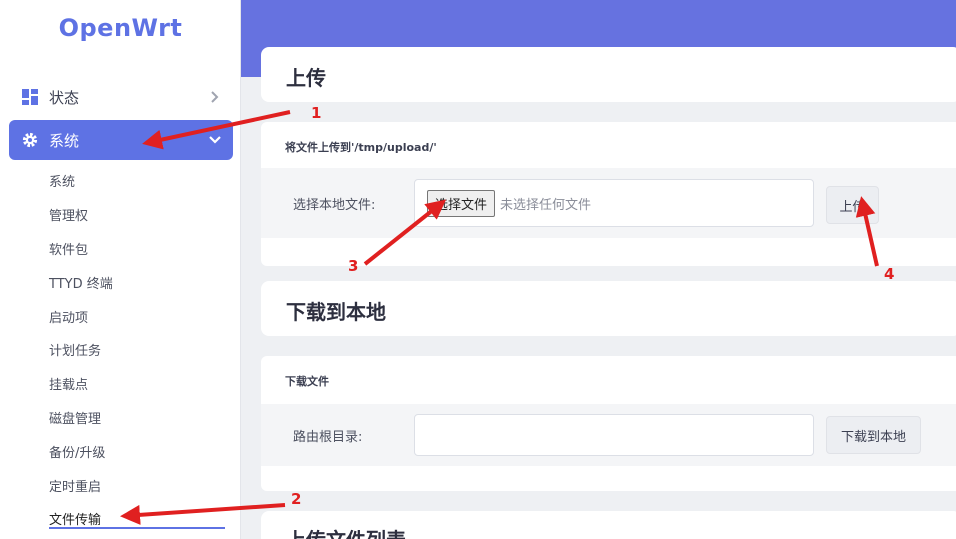 The width and height of the screenshot is (956, 539). I want to click on chevron-down-icon, so click(215, 140).